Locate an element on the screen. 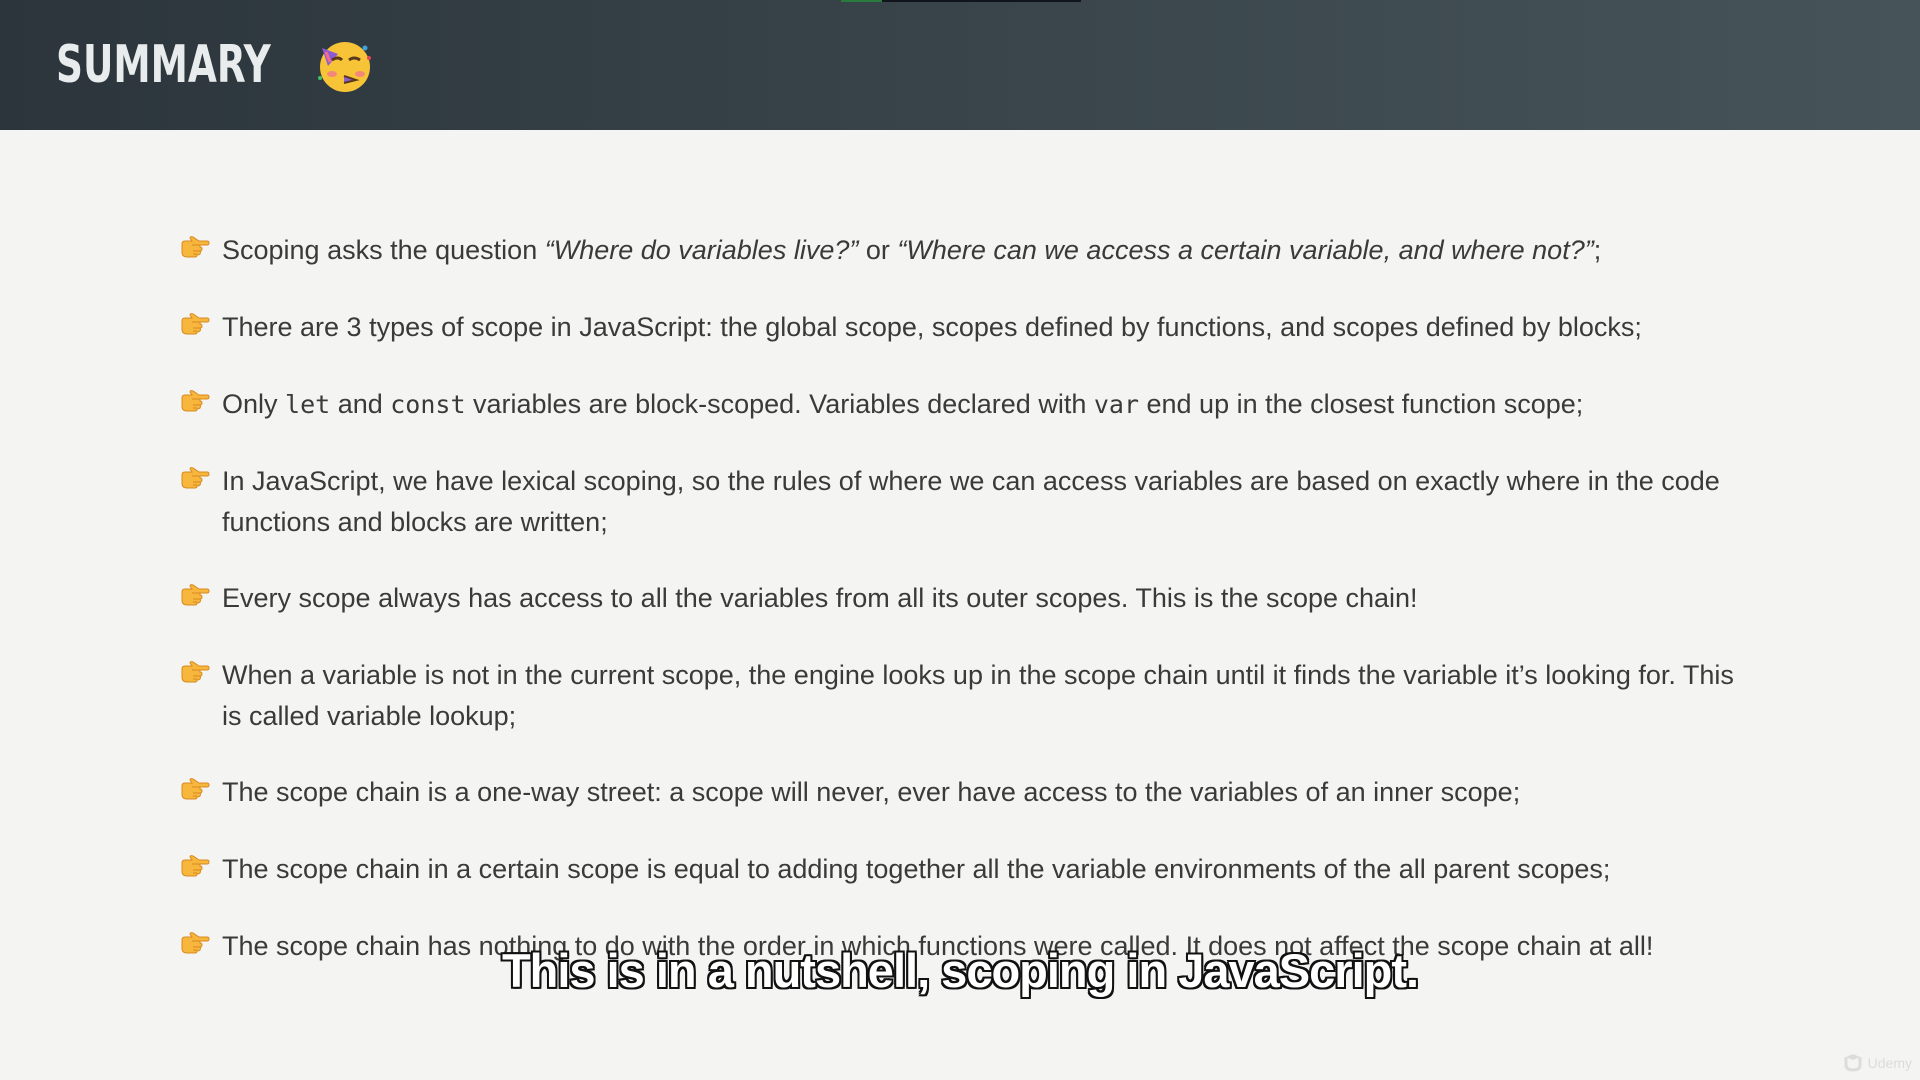  code-let: let is located at coordinates (308, 404).